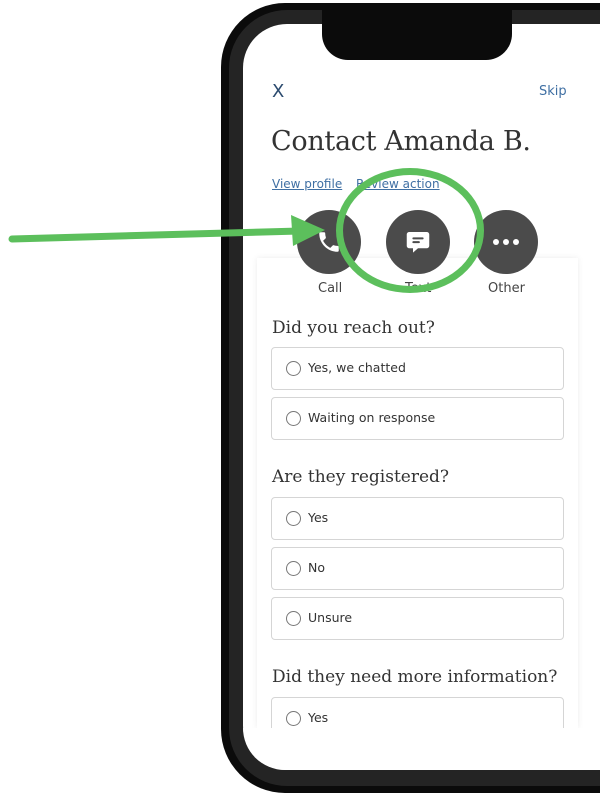 This screenshot has height=793, width=600. I want to click on option-label: Waiting on response, so click(372, 417).